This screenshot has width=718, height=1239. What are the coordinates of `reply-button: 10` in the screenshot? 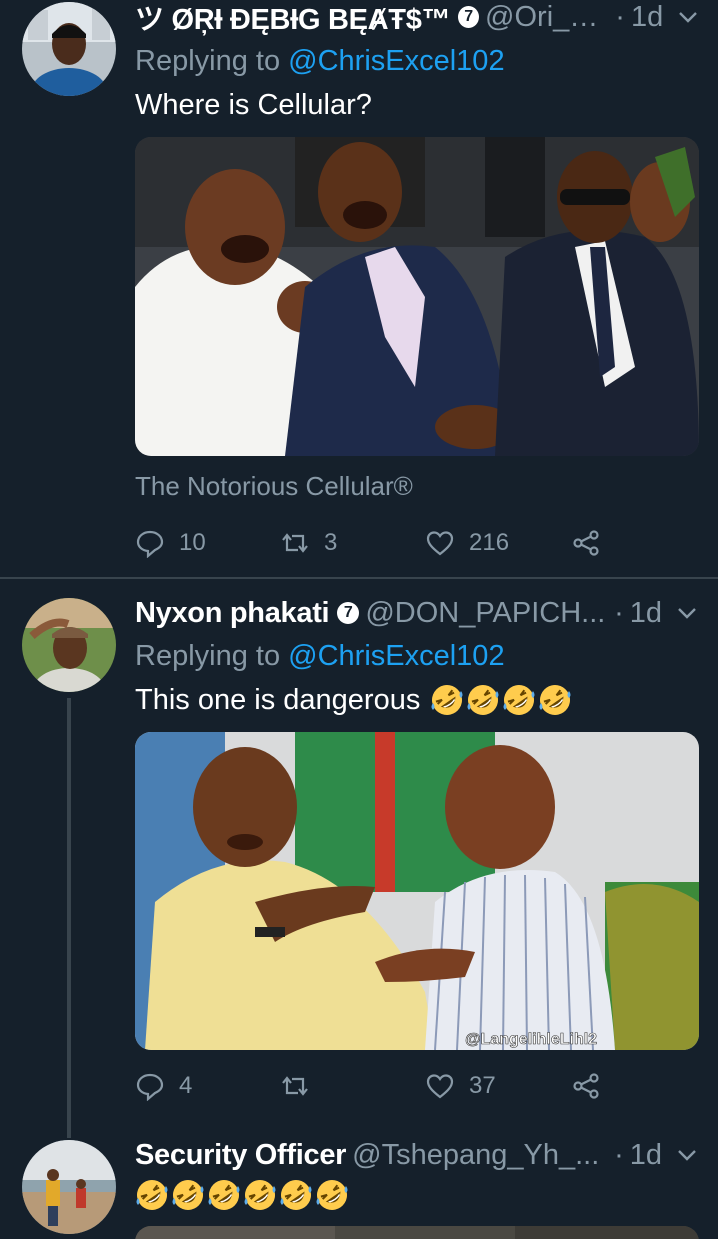 It's located at (170, 543).